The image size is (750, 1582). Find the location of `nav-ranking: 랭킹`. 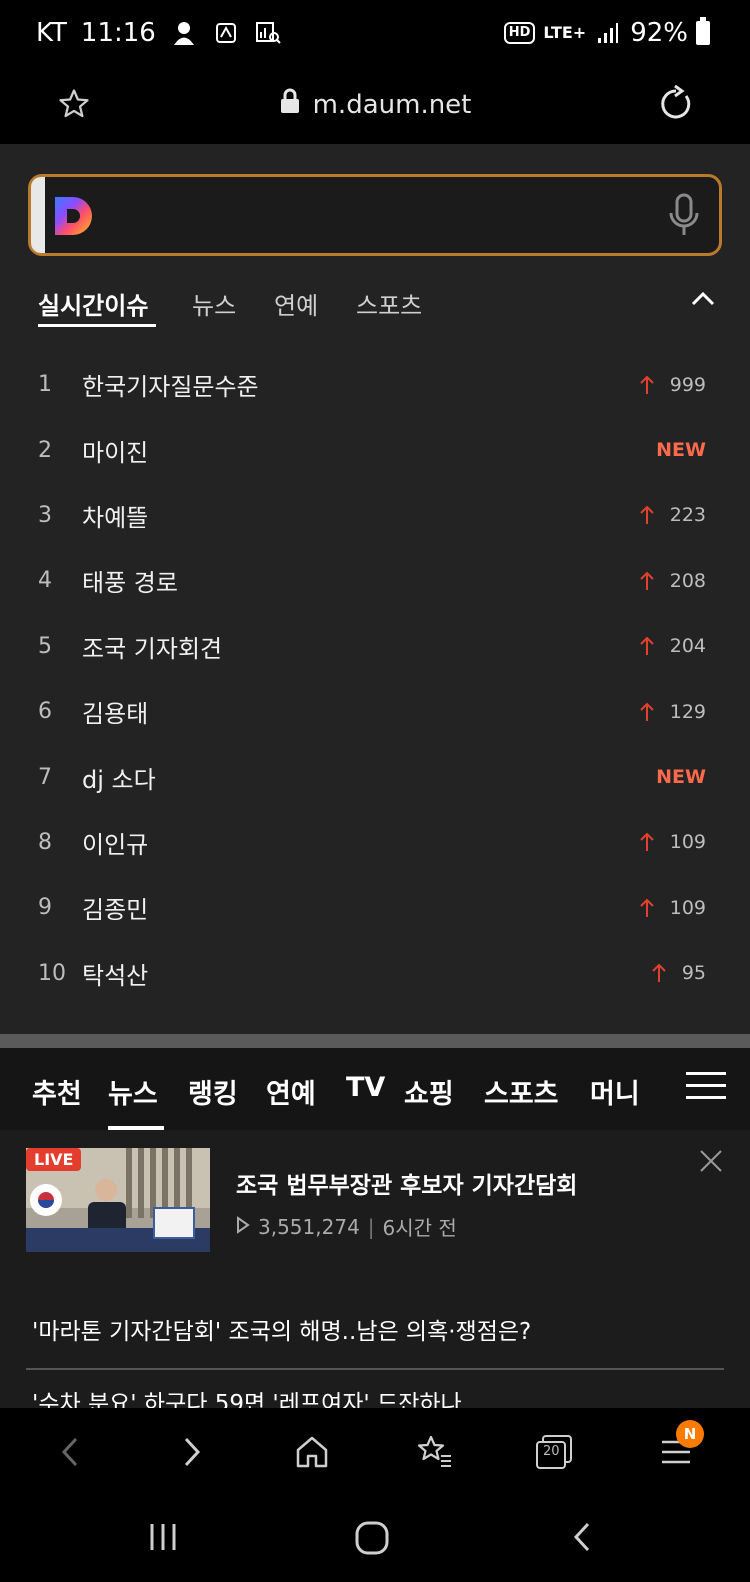

nav-ranking: 랭킹 is located at coordinates (213, 1091).